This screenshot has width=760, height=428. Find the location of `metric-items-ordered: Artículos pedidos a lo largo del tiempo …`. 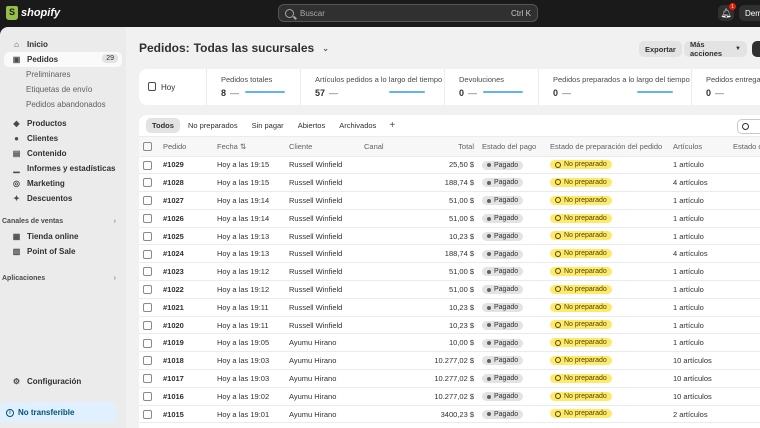

metric-items-ordered: Artículos pedidos a lo largo del tiempo … is located at coordinates (373, 87).